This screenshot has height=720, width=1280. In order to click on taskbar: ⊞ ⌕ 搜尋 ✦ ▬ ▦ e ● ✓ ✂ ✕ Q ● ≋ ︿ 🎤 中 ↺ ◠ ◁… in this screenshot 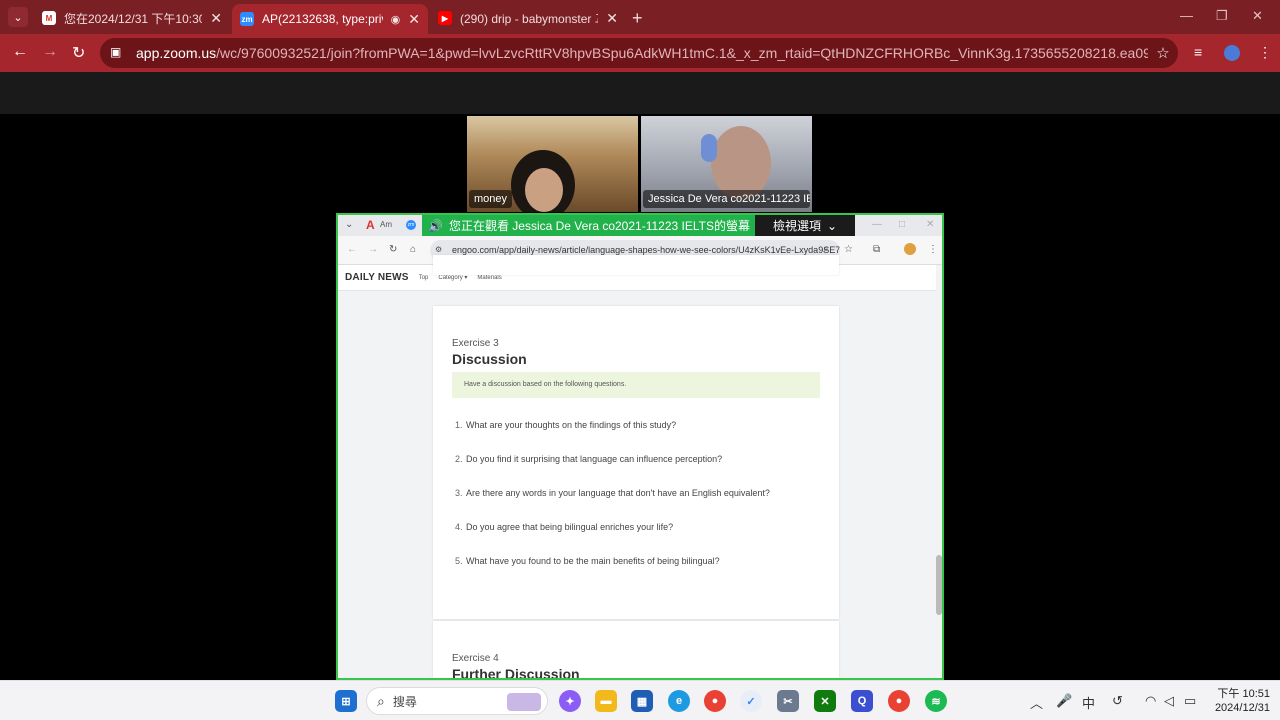, I will do `click(640, 700)`.